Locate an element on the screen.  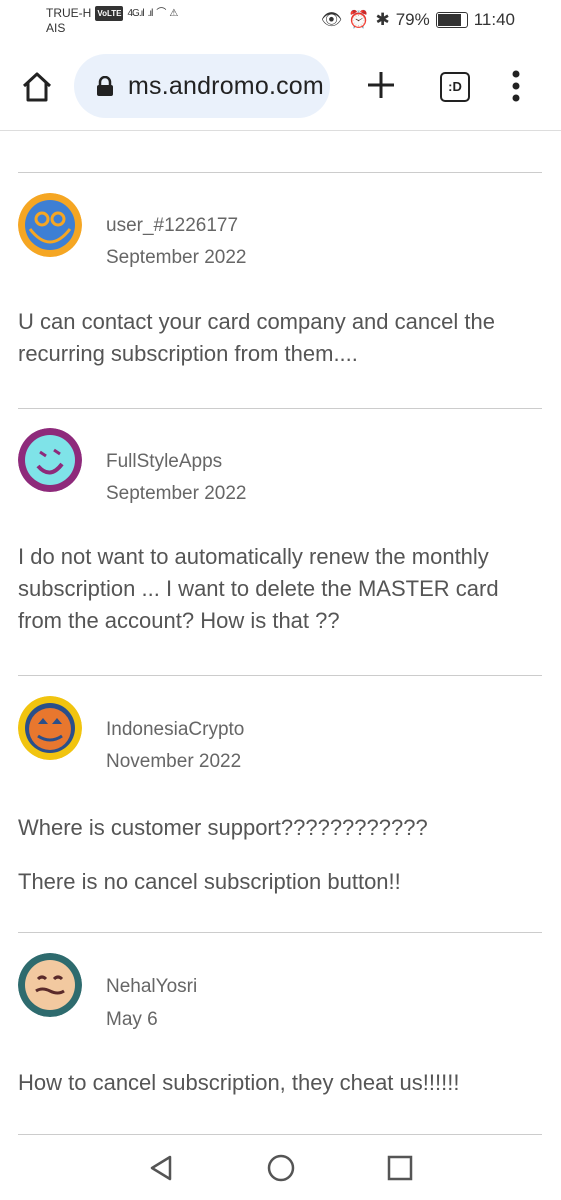
comment-username: IndonesiaCrypto is located at coordinates (175, 730).